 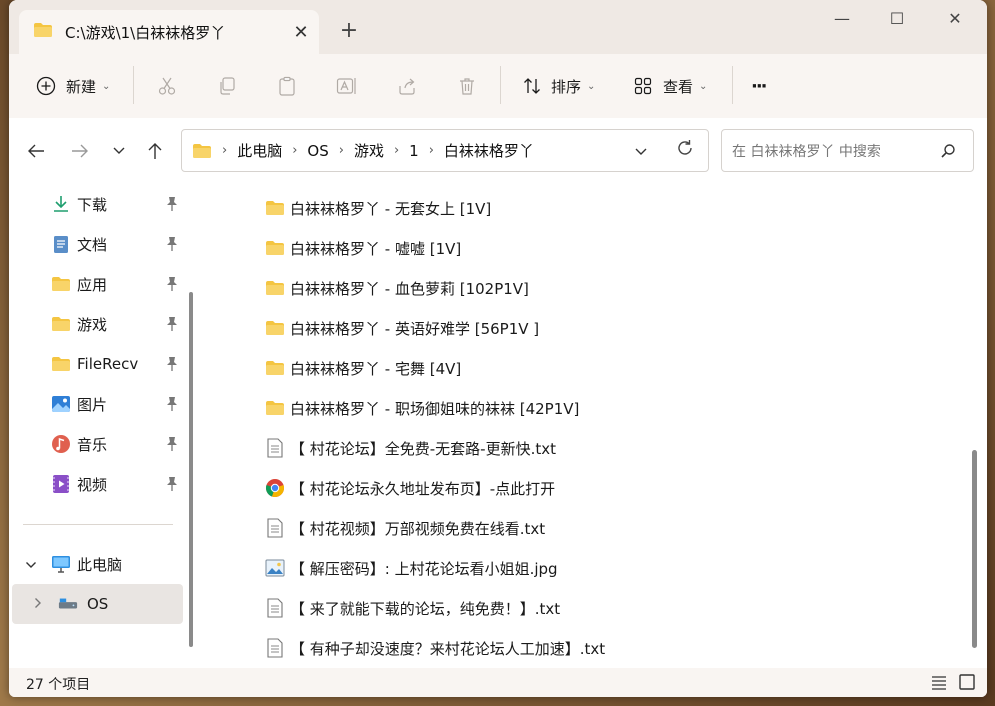 I want to click on search-box: 在 白袜袜格罗丫 中搜索, so click(x=847, y=150).